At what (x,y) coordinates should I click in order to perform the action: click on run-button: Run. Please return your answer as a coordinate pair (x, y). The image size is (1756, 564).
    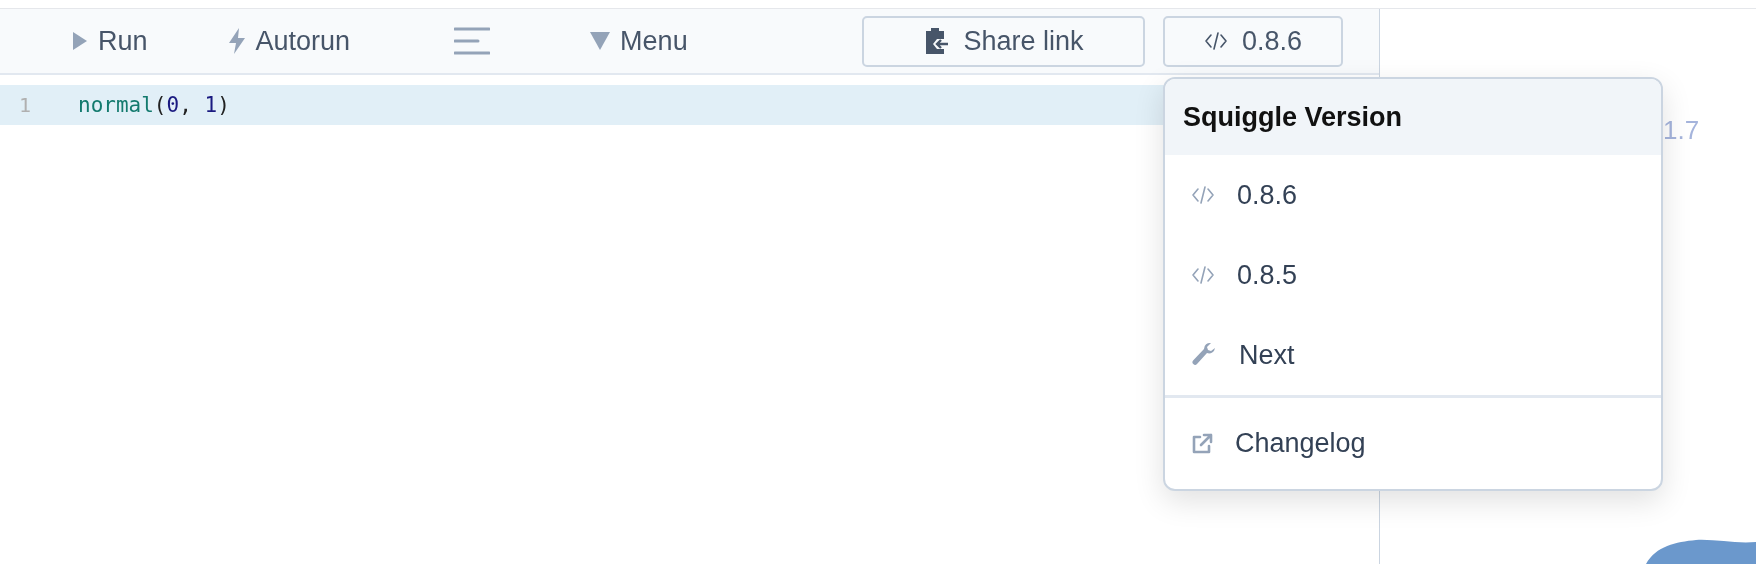
    Looking at the image, I should click on (110, 41).